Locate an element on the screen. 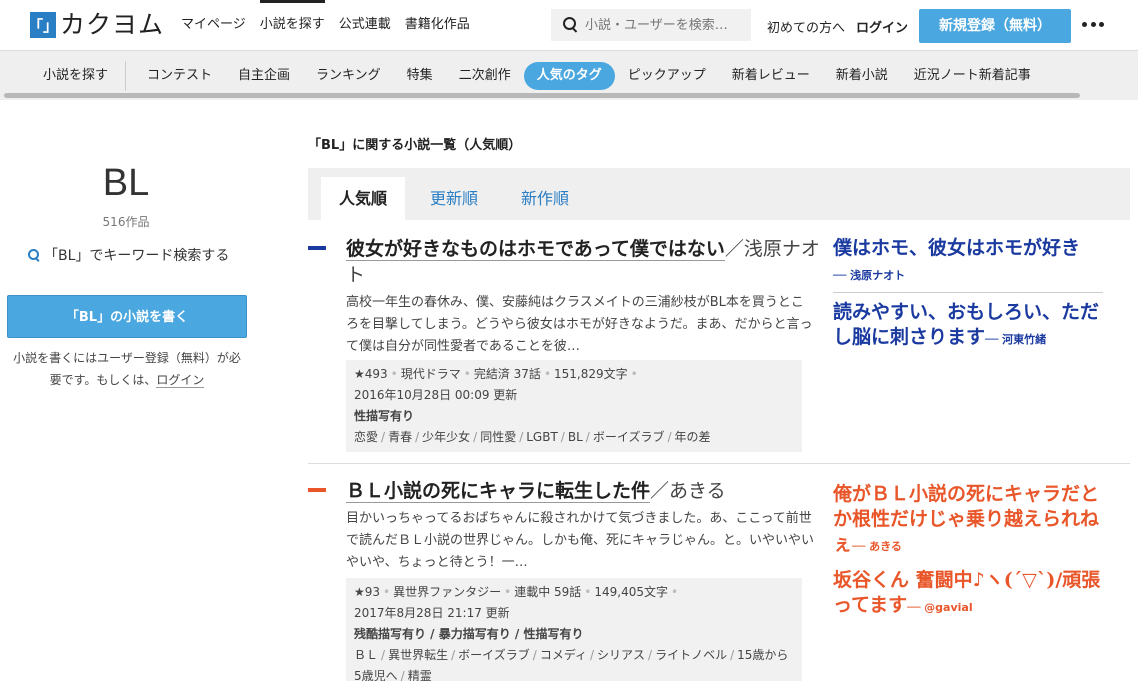 This screenshot has height=681, width=1138. work-tag: 異世界転生 is located at coordinates (418, 655).